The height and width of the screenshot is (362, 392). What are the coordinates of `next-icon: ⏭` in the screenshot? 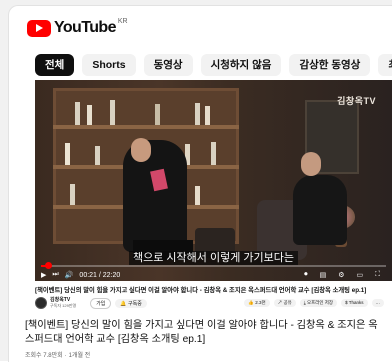 It's located at (55, 275).